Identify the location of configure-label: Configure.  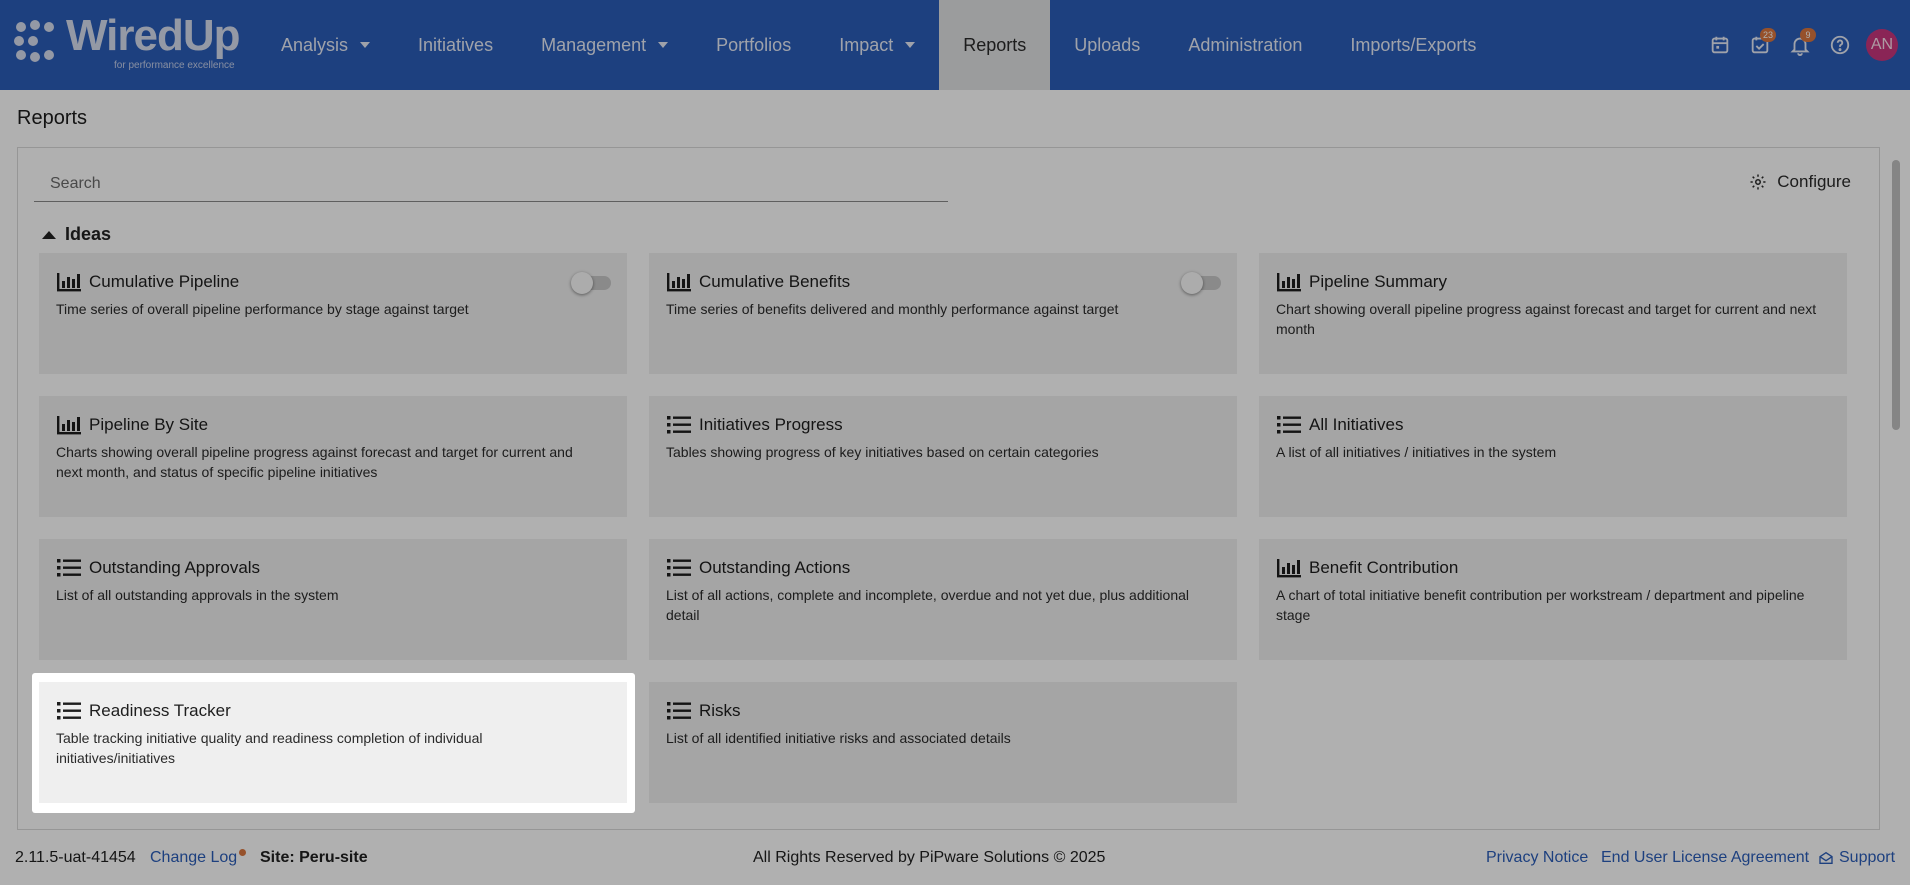
(1814, 181).